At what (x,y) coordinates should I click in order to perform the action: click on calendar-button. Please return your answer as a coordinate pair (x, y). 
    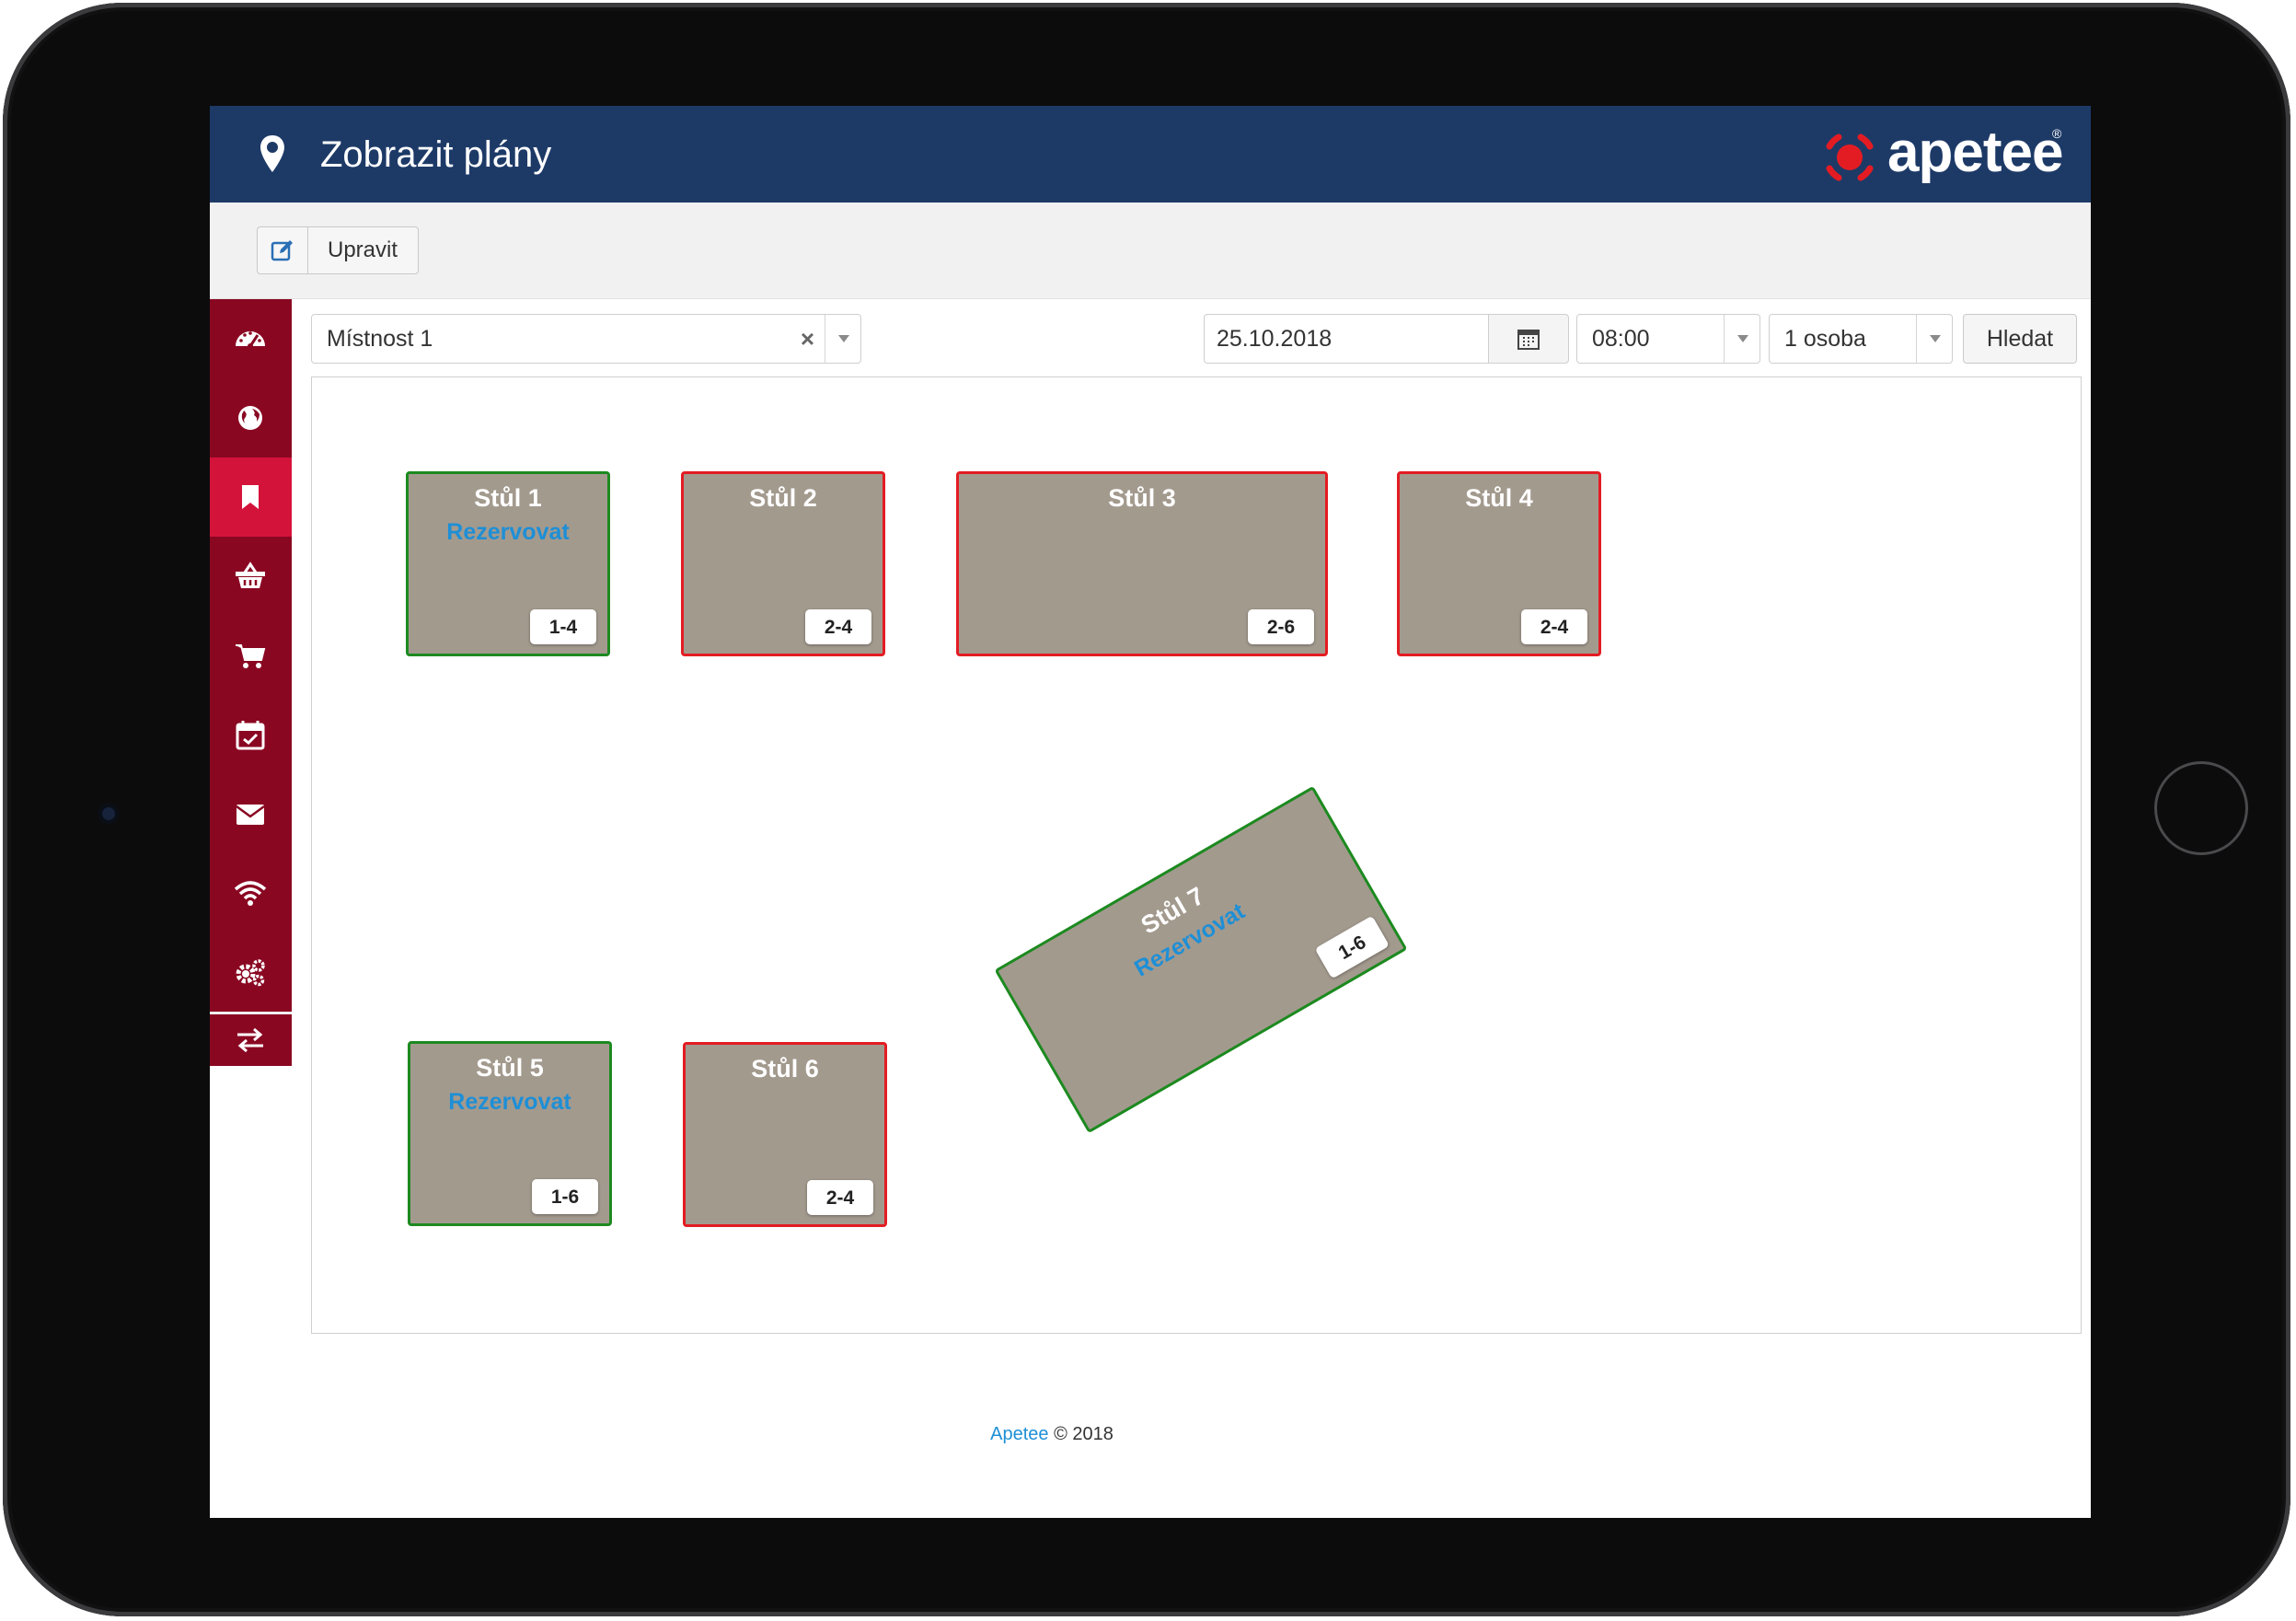
    Looking at the image, I should click on (1529, 339).